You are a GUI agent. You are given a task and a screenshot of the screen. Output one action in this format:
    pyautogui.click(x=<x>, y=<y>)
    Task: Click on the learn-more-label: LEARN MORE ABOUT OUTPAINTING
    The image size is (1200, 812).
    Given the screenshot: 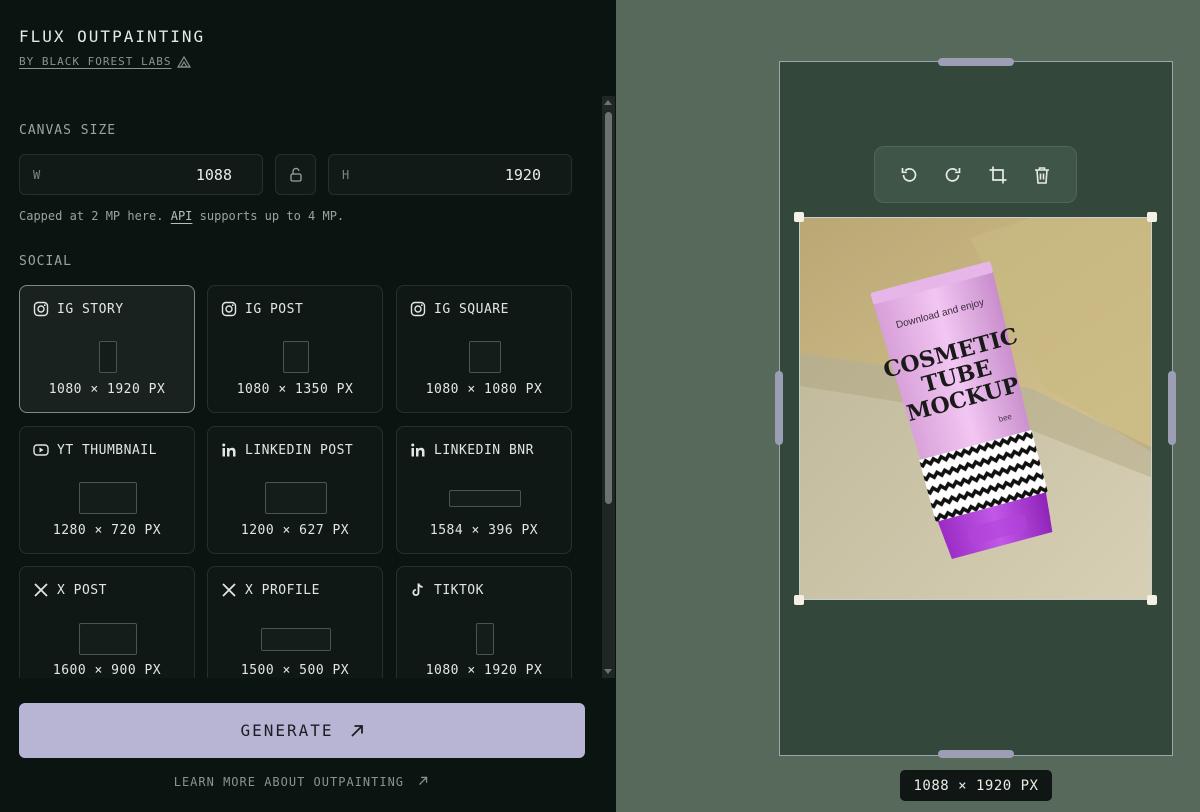 What is the action you would take?
    pyautogui.click(x=289, y=782)
    